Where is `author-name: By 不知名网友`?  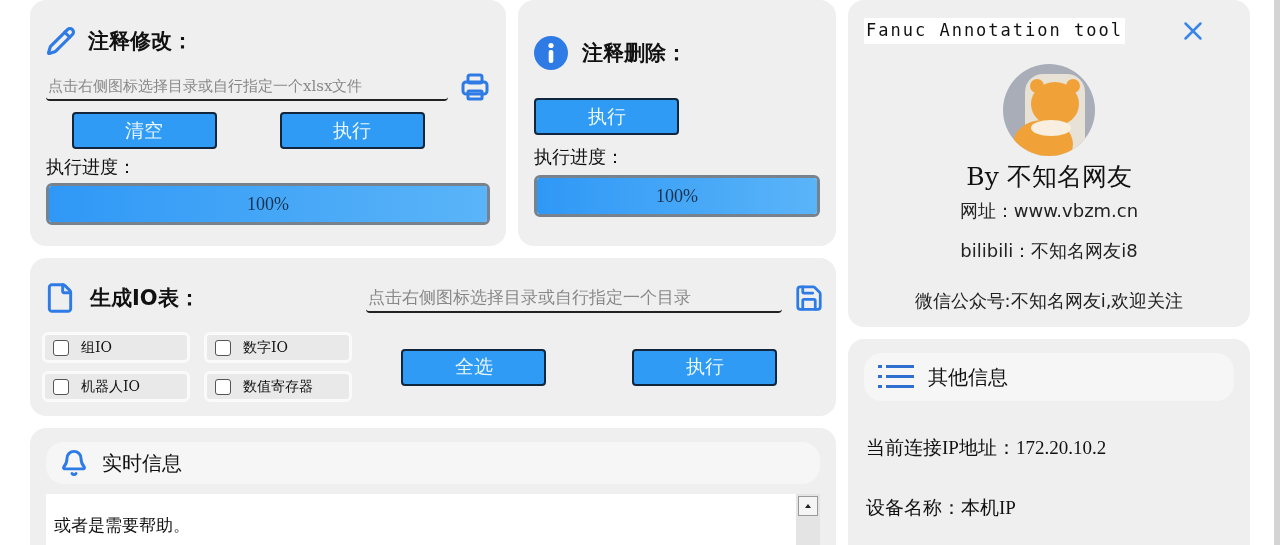 author-name: By 不知名网友 is located at coordinates (1049, 177).